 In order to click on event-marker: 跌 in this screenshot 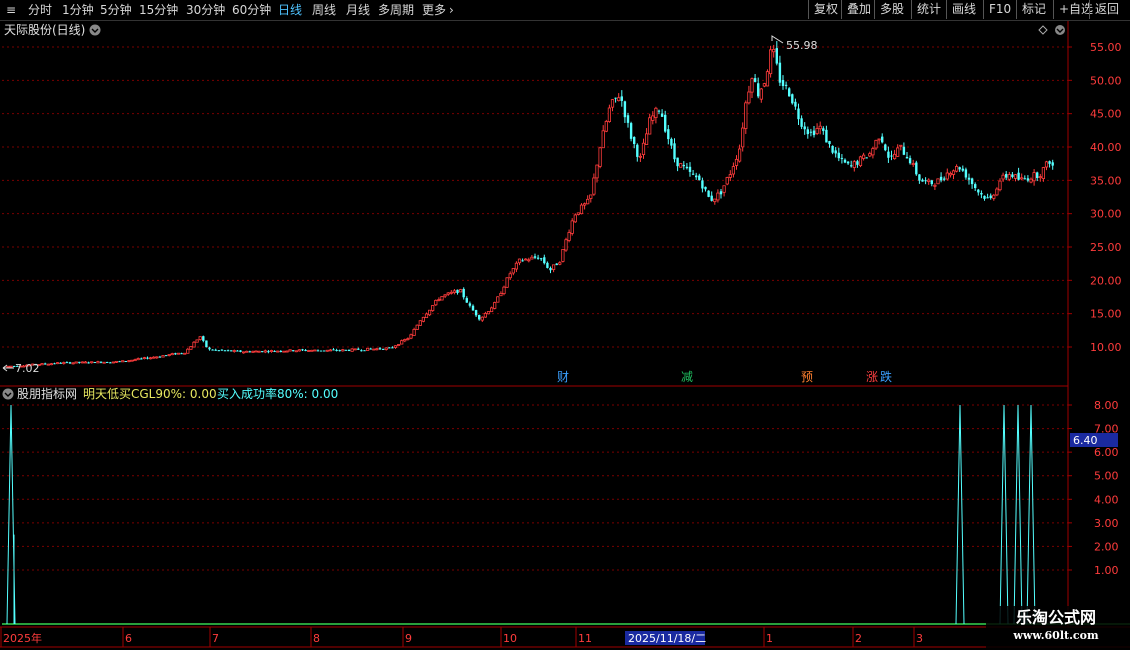, I will do `click(886, 376)`.